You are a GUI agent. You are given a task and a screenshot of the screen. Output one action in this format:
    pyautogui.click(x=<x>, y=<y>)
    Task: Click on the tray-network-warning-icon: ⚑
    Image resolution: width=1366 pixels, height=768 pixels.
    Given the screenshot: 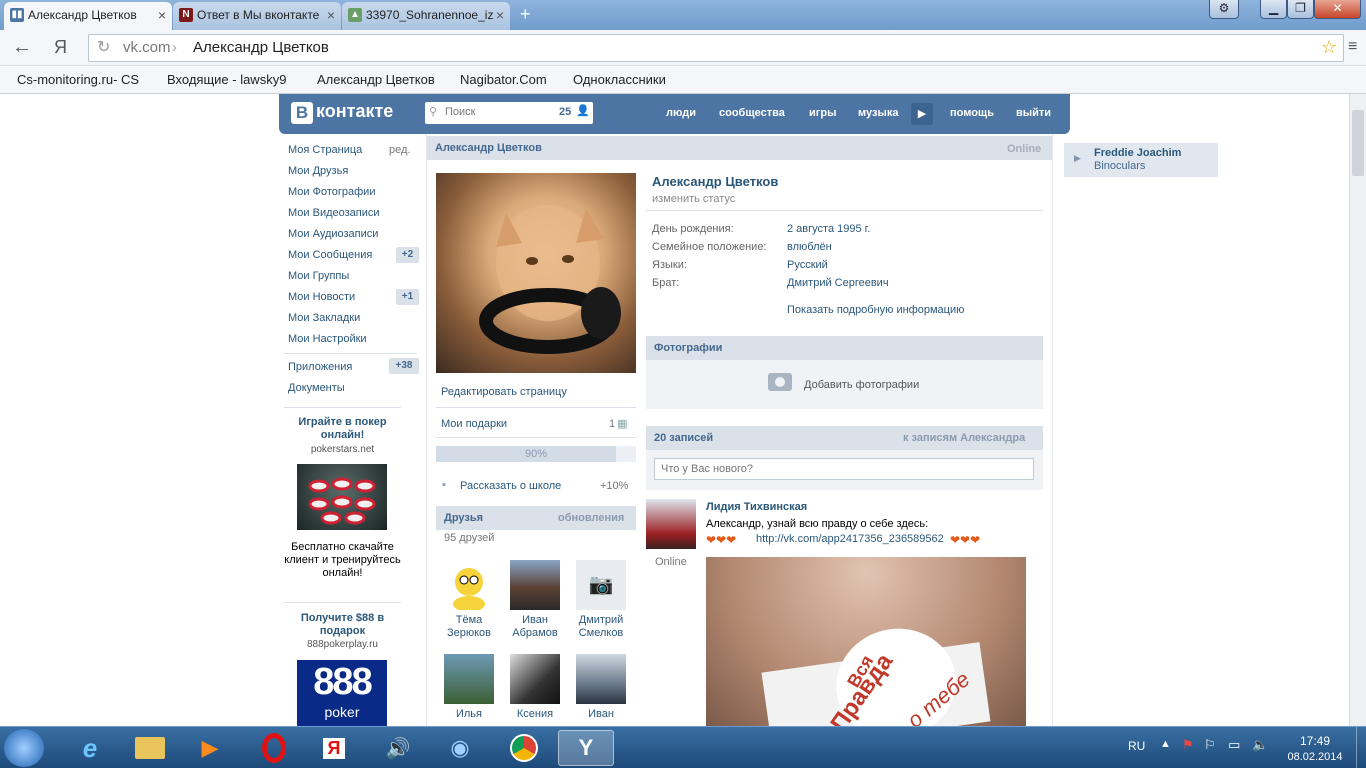 What is the action you would take?
    pyautogui.click(x=1188, y=745)
    